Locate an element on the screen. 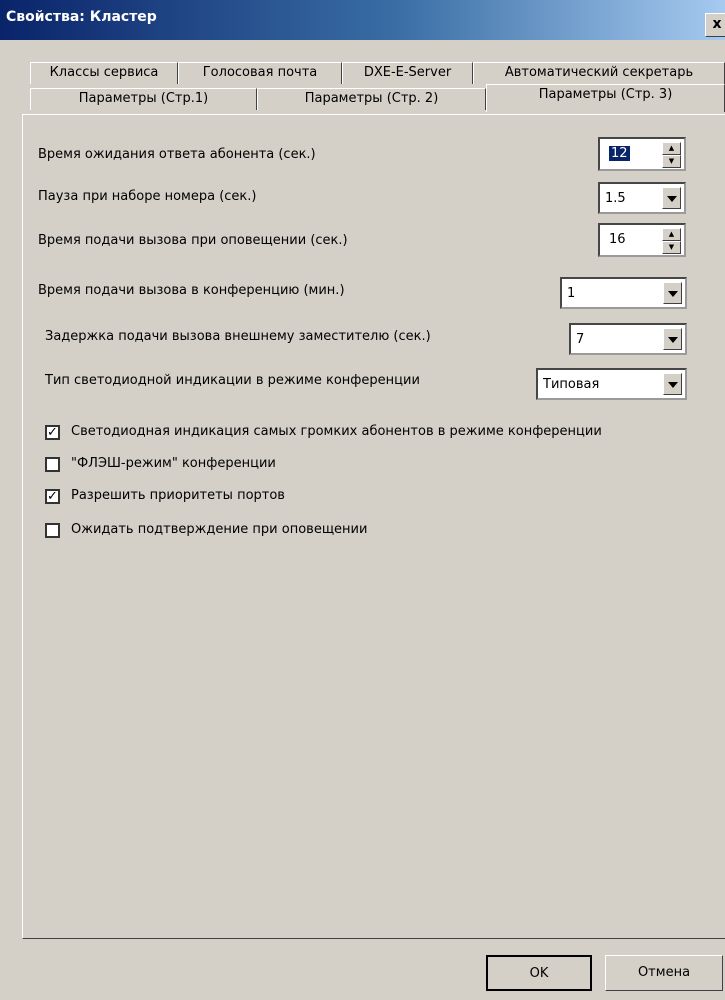 The height and width of the screenshot is (1000, 725). ok-button: OK is located at coordinates (539, 973).